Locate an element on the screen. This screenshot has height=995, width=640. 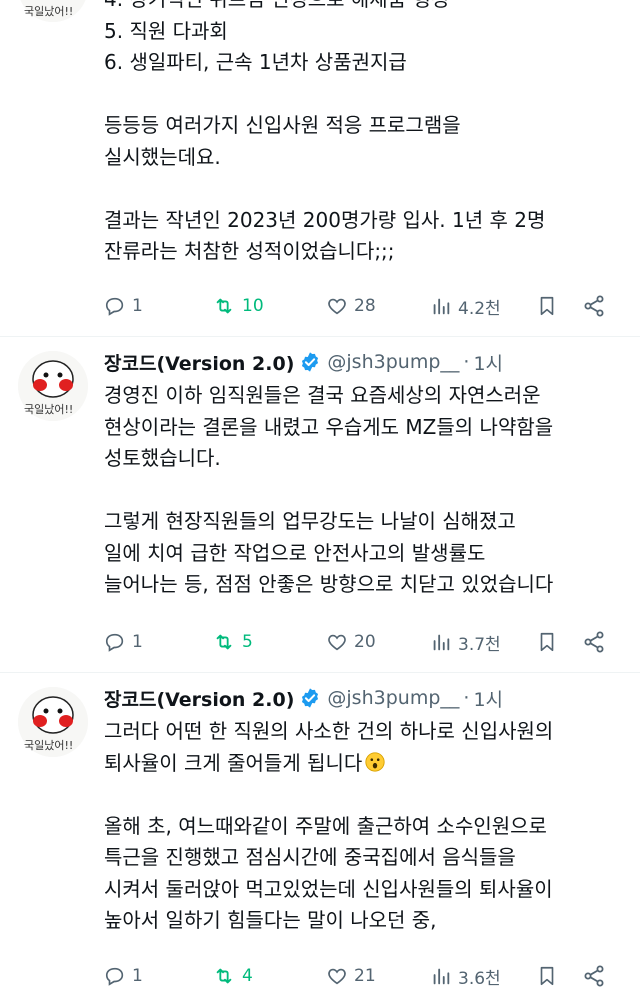
views-button: 3.7천 is located at coordinates (465, 642).